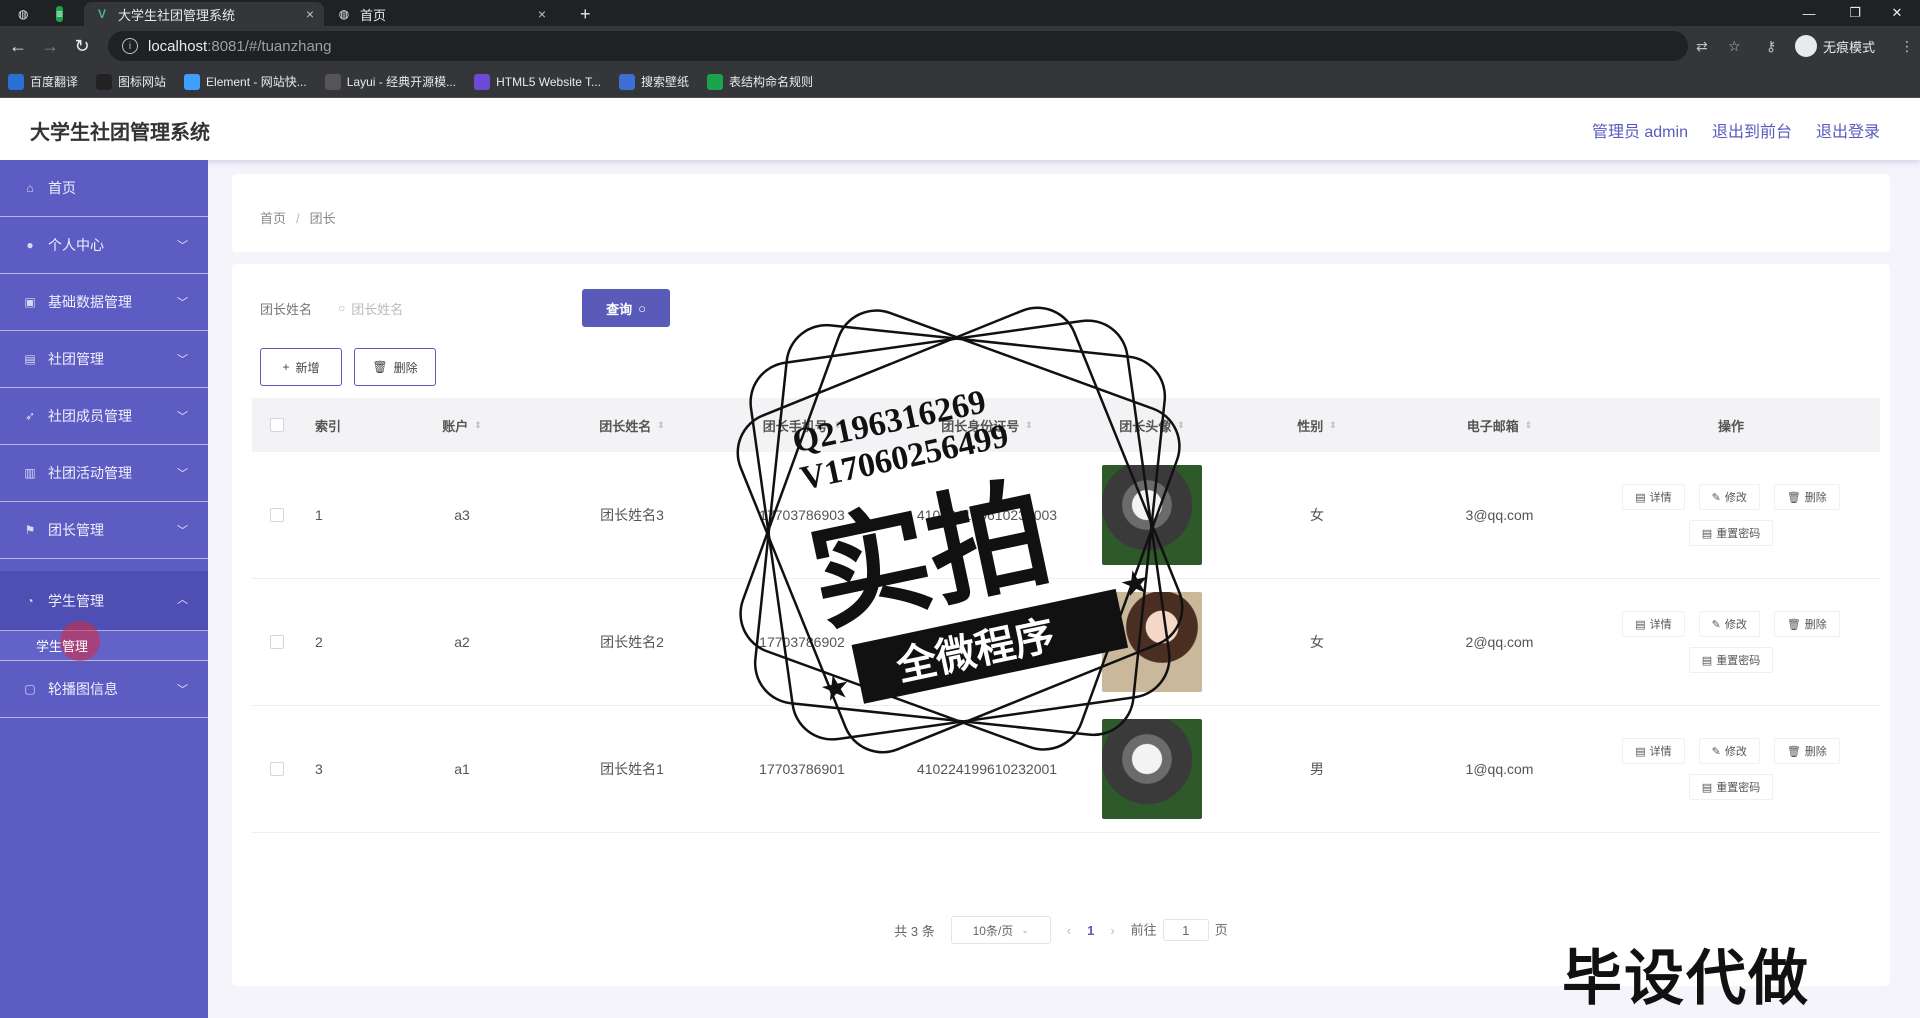 This screenshot has height=1018, width=1920. What do you see at coordinates (455, 426) in the screenshot?
I see `column-header-label: 账户` at bounding box center [455, 426].